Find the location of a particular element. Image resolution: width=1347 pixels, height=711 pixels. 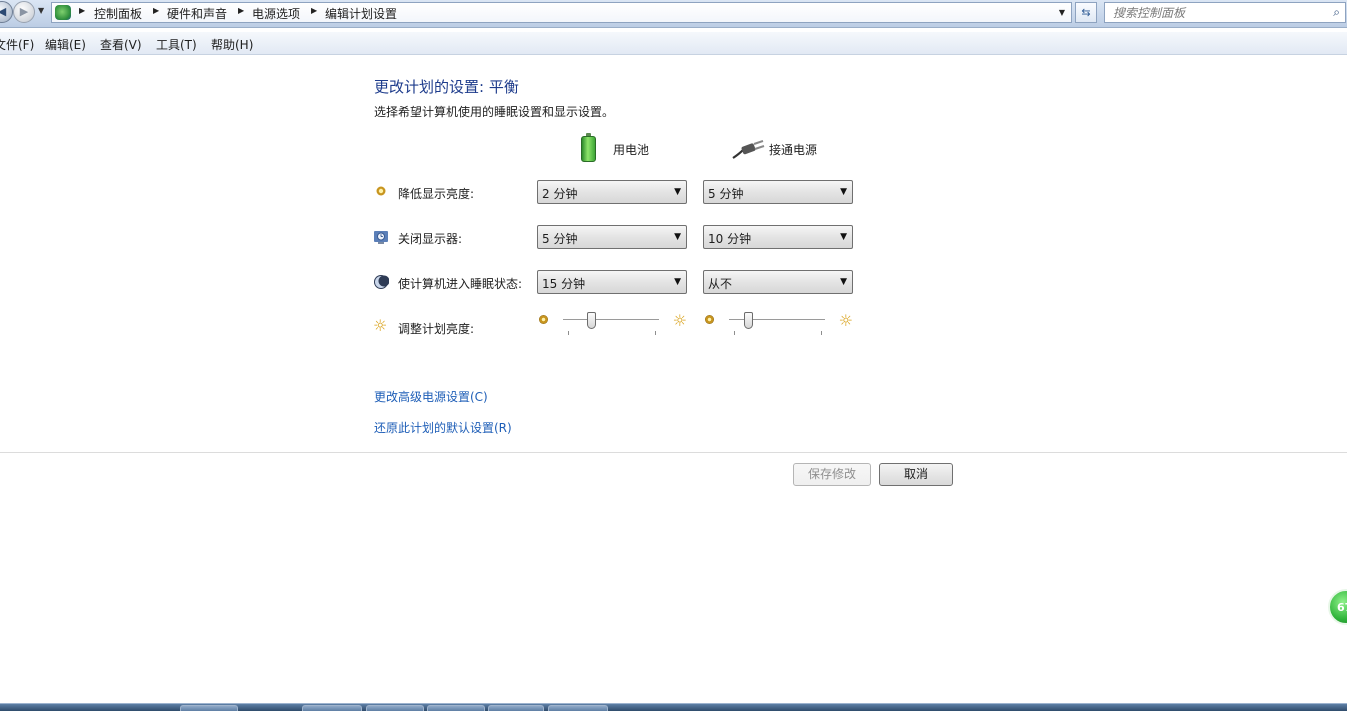

page-subtitle: 选择希望计算机使用的睡眠设置和显示设置。 is located at coordinates (494, 112).